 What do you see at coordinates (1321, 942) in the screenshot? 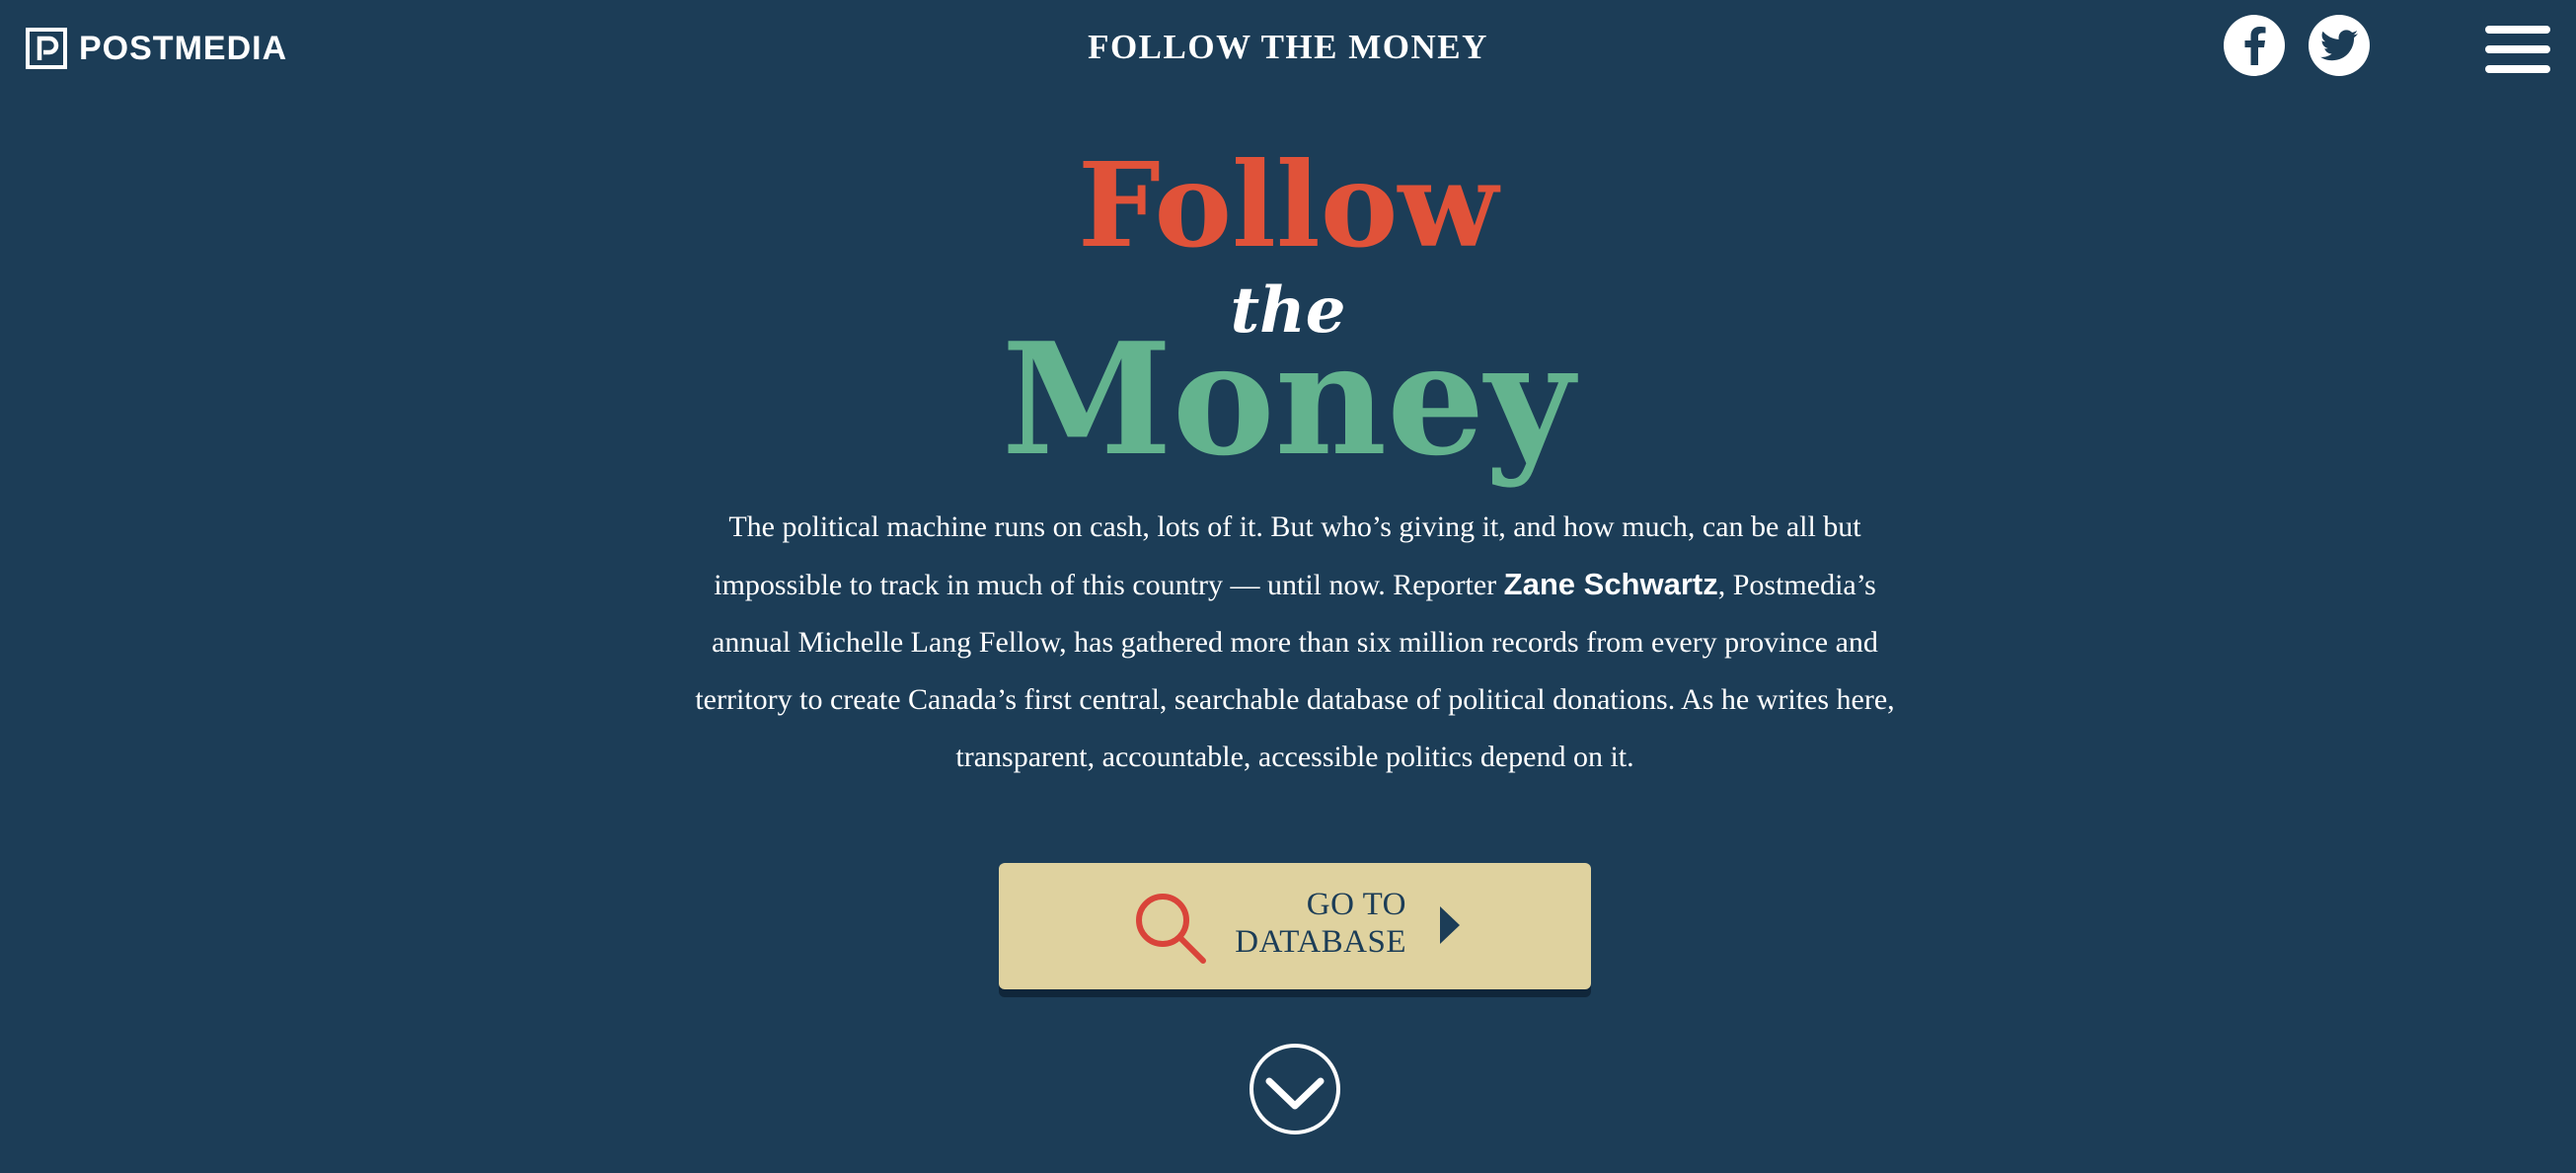
I see `cta-label-line2: DATABASE` at bounding box center [1321, 942].